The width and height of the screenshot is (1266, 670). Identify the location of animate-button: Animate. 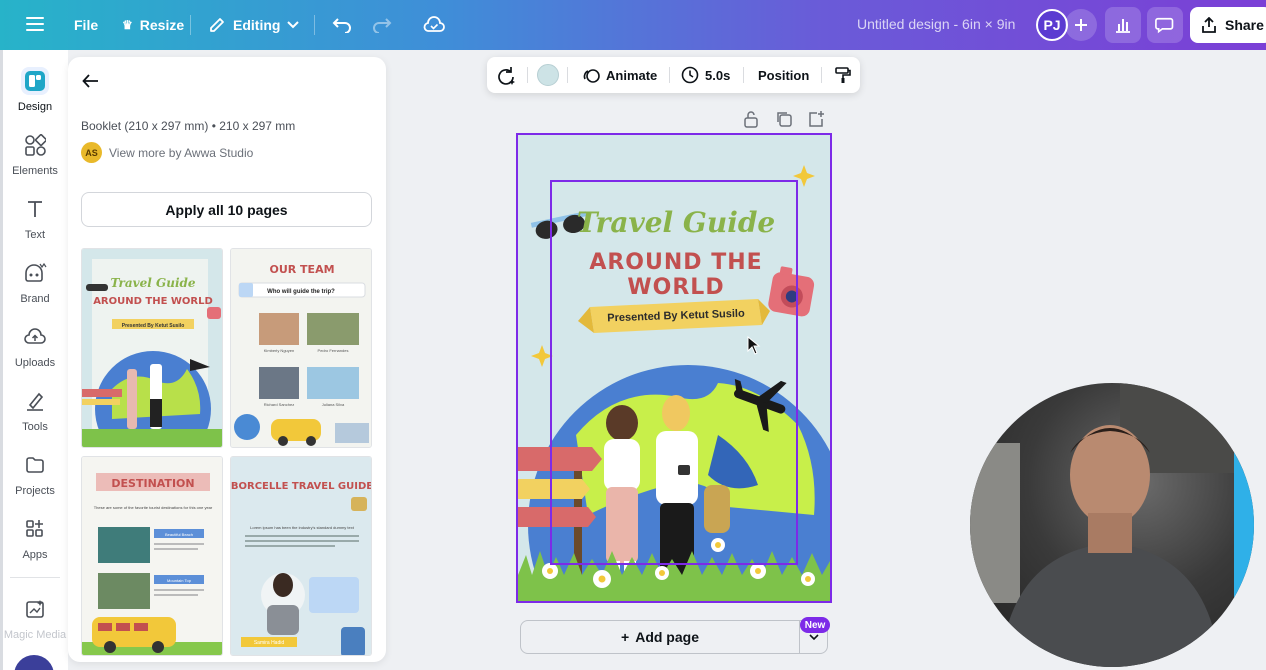
(619, 75).